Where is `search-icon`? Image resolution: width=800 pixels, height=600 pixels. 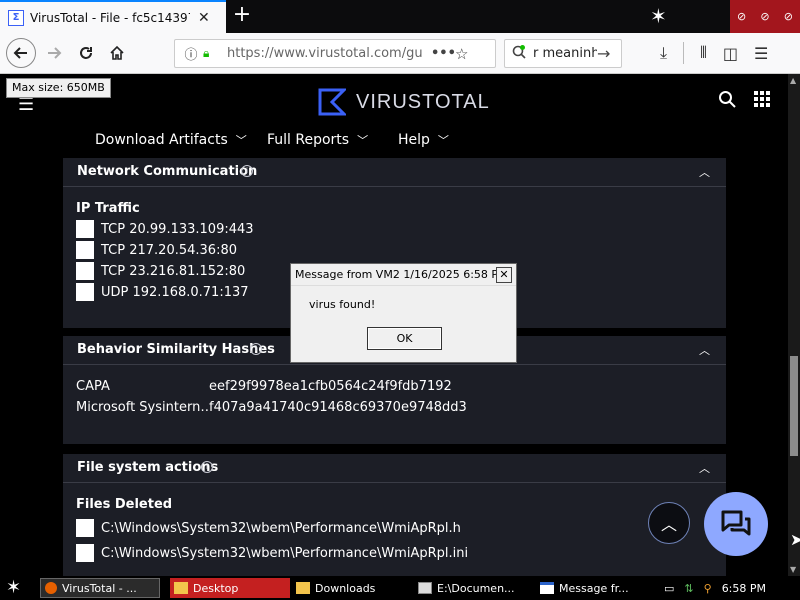 search-icon is located at coordinates (727, 101).